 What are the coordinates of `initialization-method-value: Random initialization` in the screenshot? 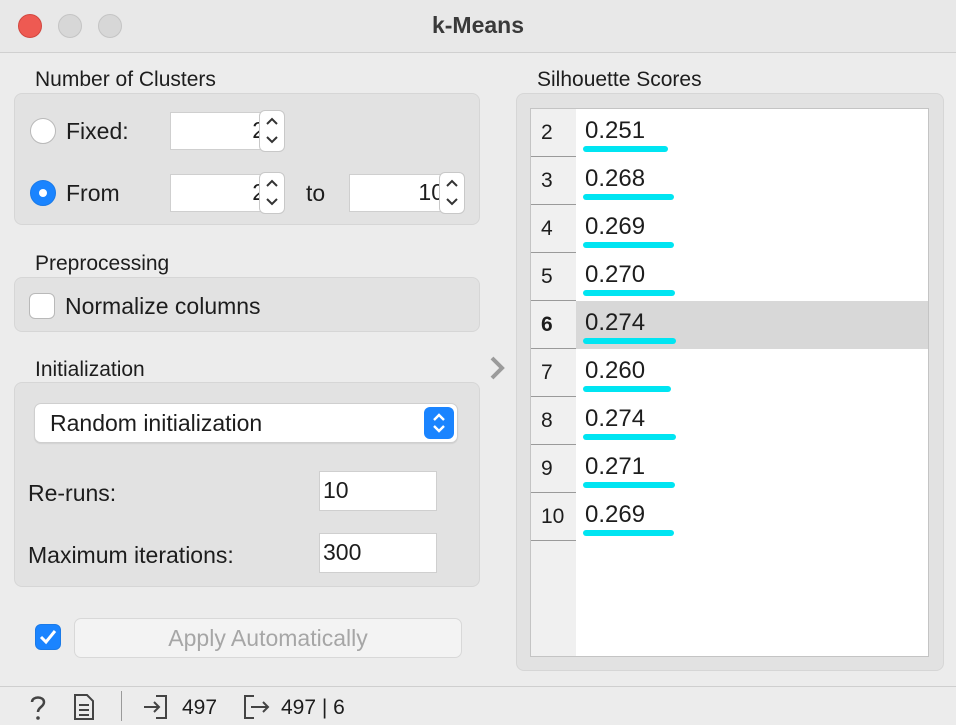 It's located at (156, 423).